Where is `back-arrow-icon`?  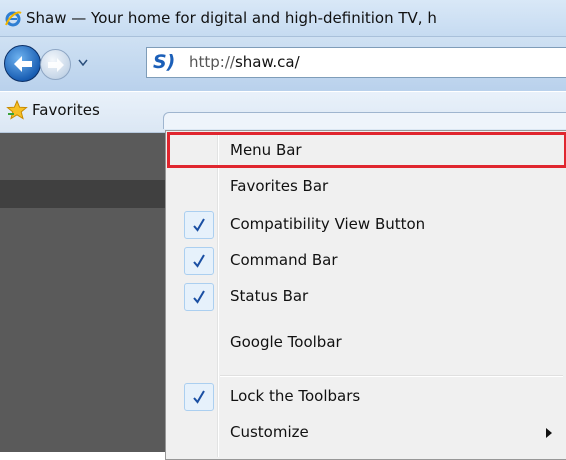 back-arrow-icon is located at coordinates (23, 64).